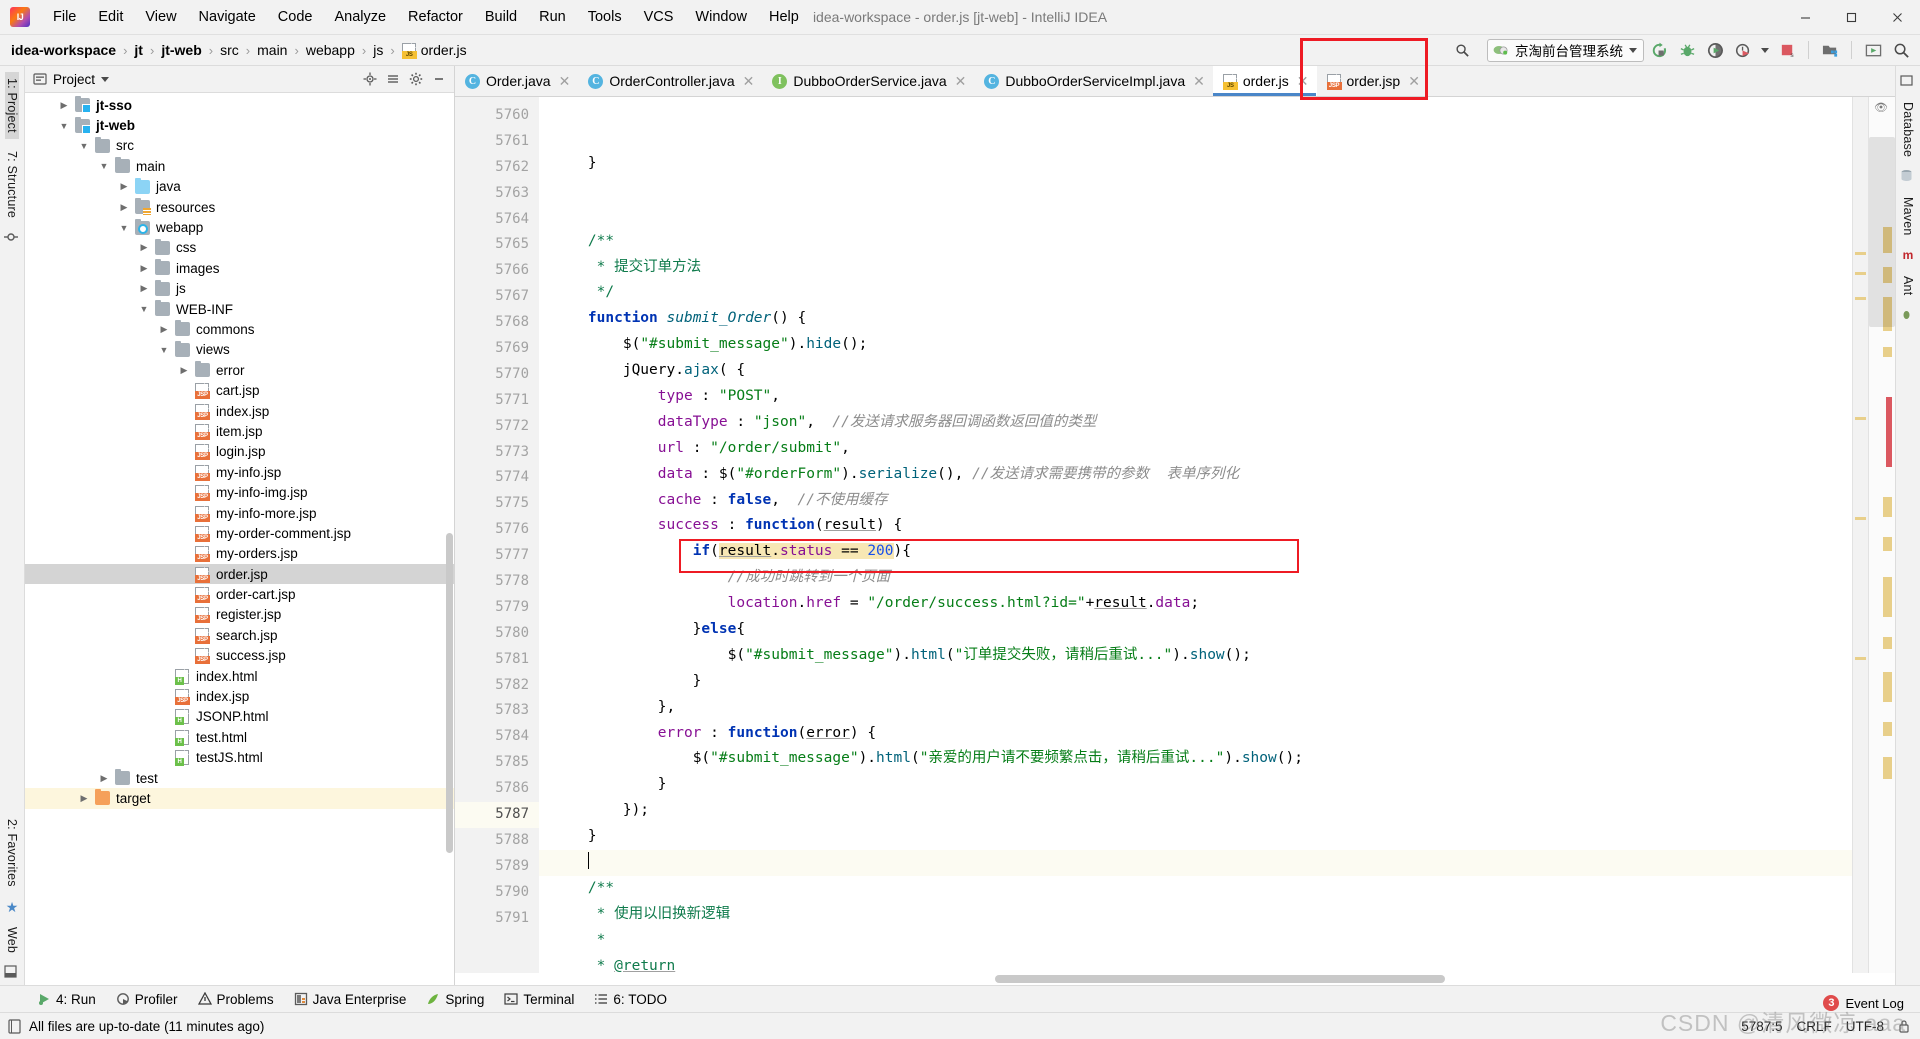 Image resolution: width=1920 pixels, height=1039 pixels. What do you see at coordinates (497, 297) in the screenshot?
I see `line-number: 5767` at bounding box center [497, 297].